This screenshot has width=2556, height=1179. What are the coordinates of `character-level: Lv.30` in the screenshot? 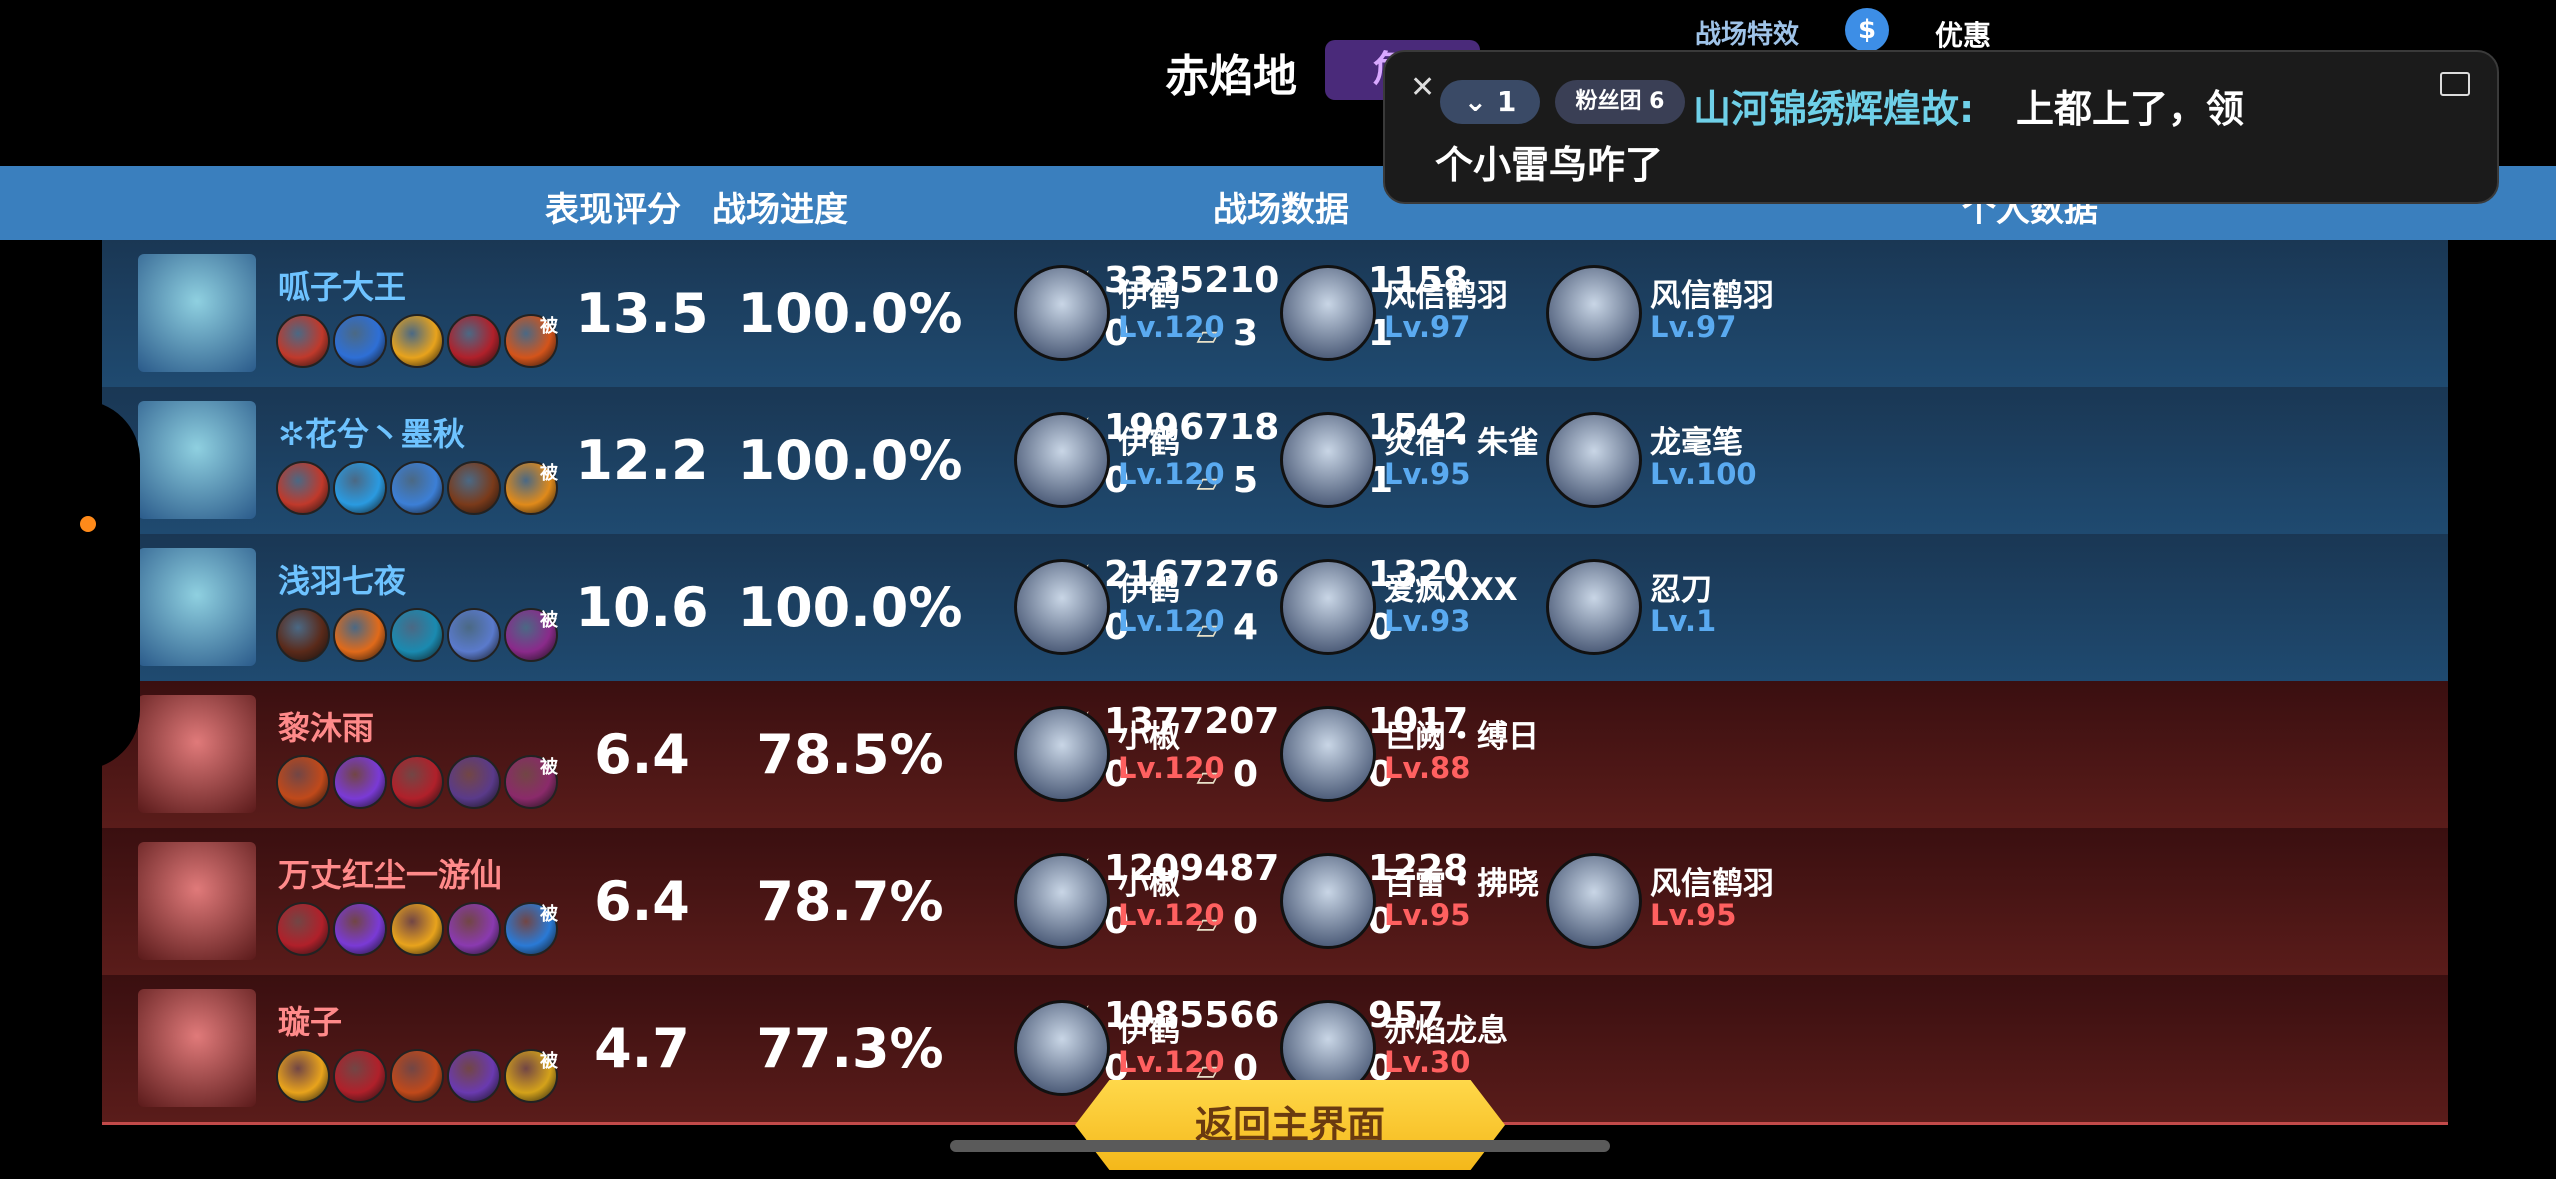 It's located at (1427, 1062).